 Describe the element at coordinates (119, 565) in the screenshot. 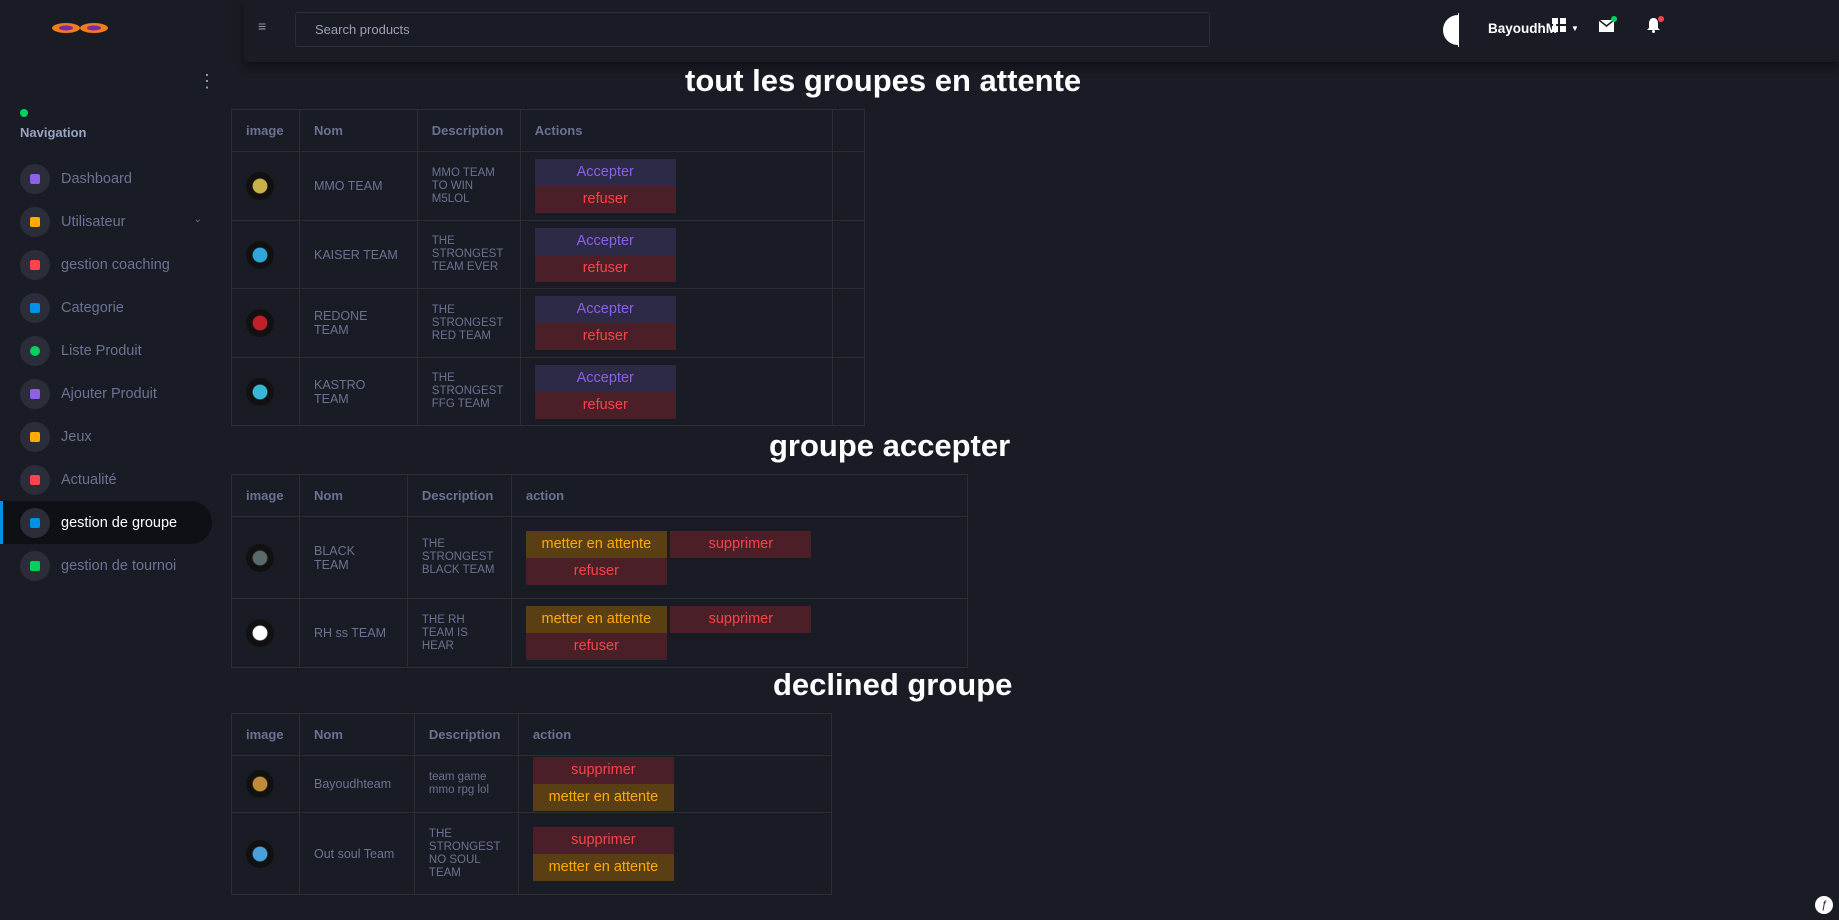

I see `sidebar-item-label: gestion de tournoi` at that location.